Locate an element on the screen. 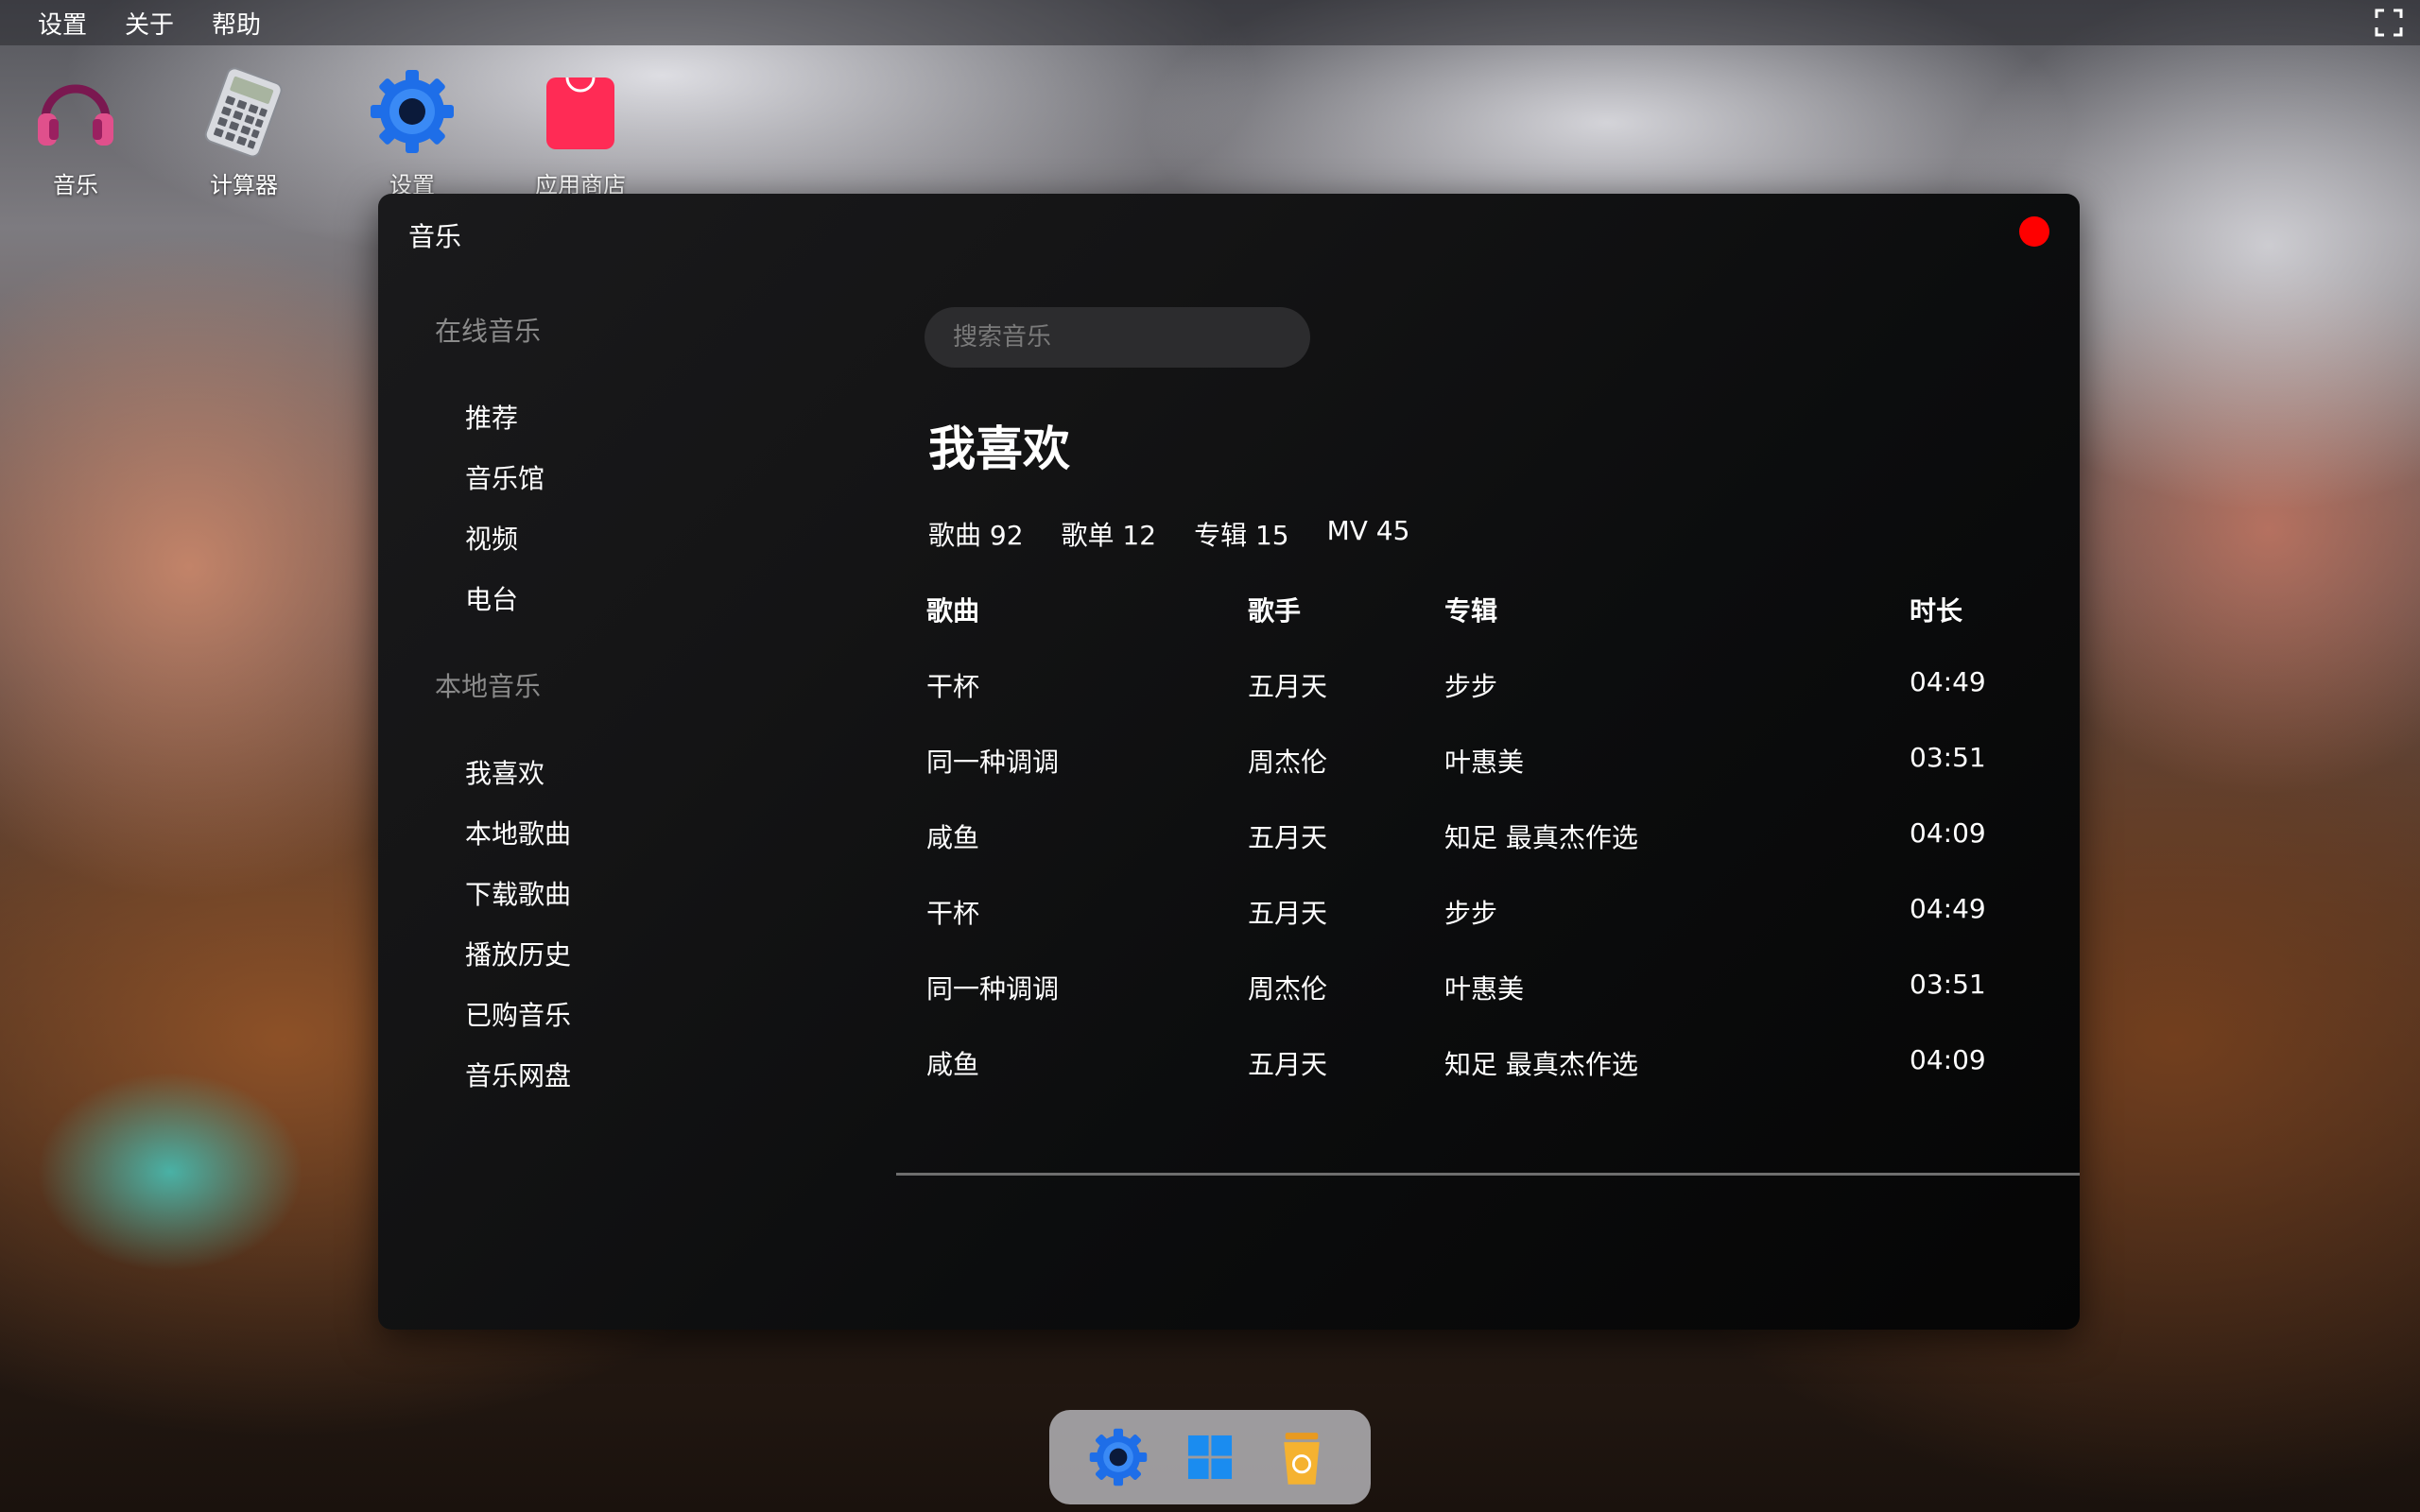  stat-albums: 专辑 15 is located at coordinates (1241, 534).